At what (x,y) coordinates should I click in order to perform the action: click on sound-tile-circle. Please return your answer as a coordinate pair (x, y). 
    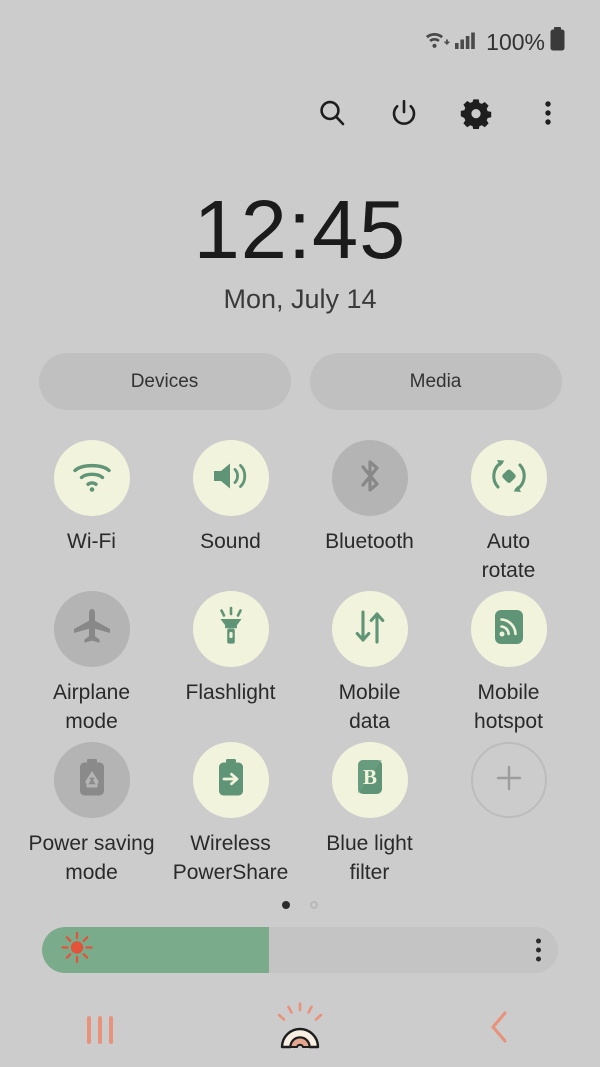
    Looking at the image, I should click on (230, 478).